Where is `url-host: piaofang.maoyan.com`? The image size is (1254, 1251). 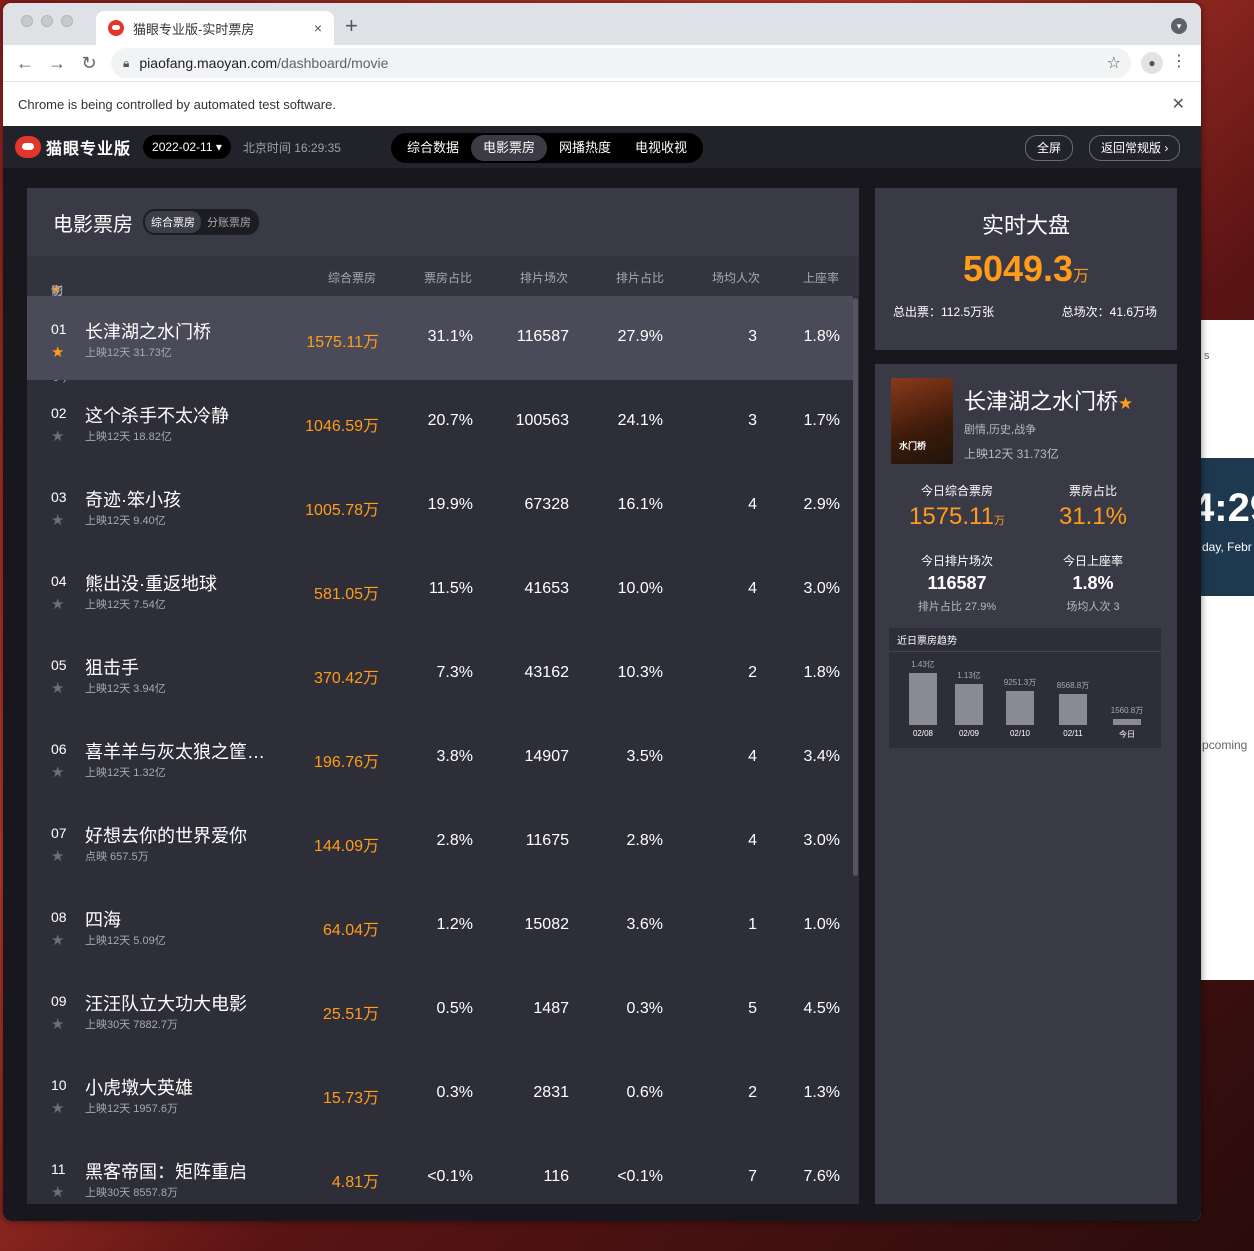 url-host: piaofang.maoyan.com is located at coordinates (208, 63).